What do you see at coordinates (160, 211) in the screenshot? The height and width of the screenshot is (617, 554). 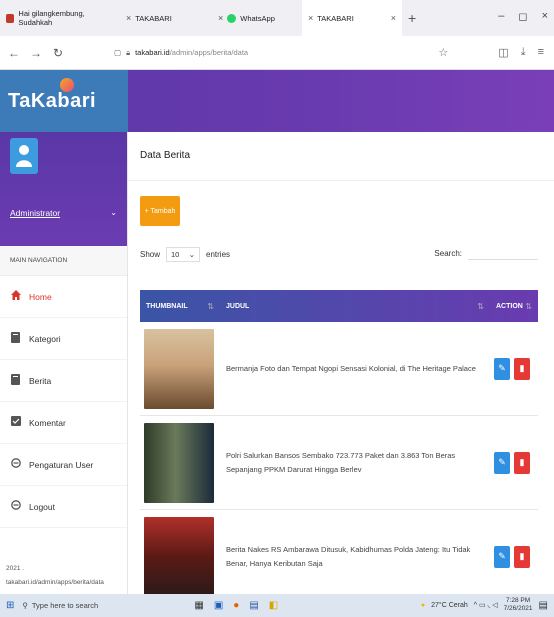 I see `add-button: + Tambah` at bounding box center [160, 211].